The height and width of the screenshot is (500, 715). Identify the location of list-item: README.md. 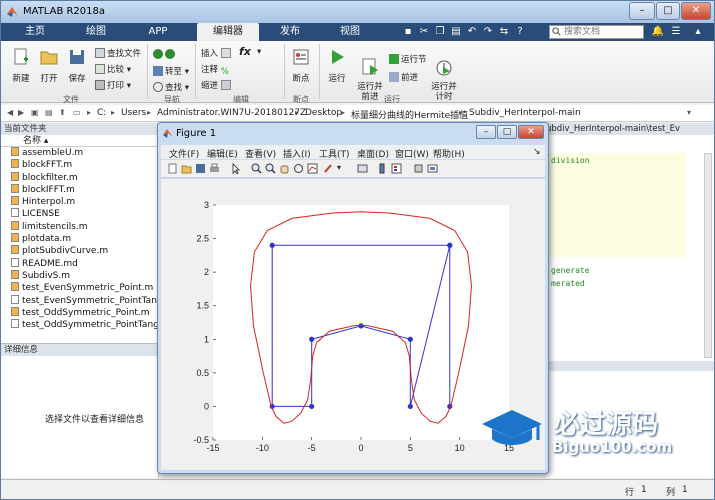
(79, 263).